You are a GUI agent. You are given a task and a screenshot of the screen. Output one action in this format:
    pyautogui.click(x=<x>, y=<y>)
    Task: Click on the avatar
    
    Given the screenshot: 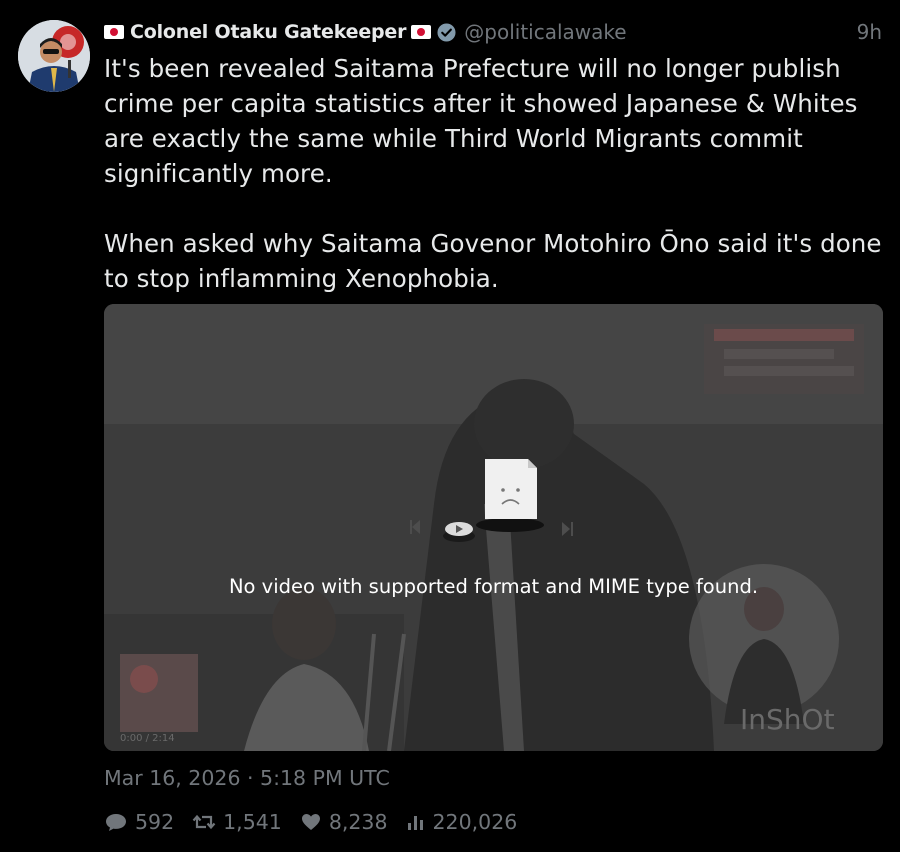 What is the action you would take?
    pyautogui.click(x=54, y=56)
    